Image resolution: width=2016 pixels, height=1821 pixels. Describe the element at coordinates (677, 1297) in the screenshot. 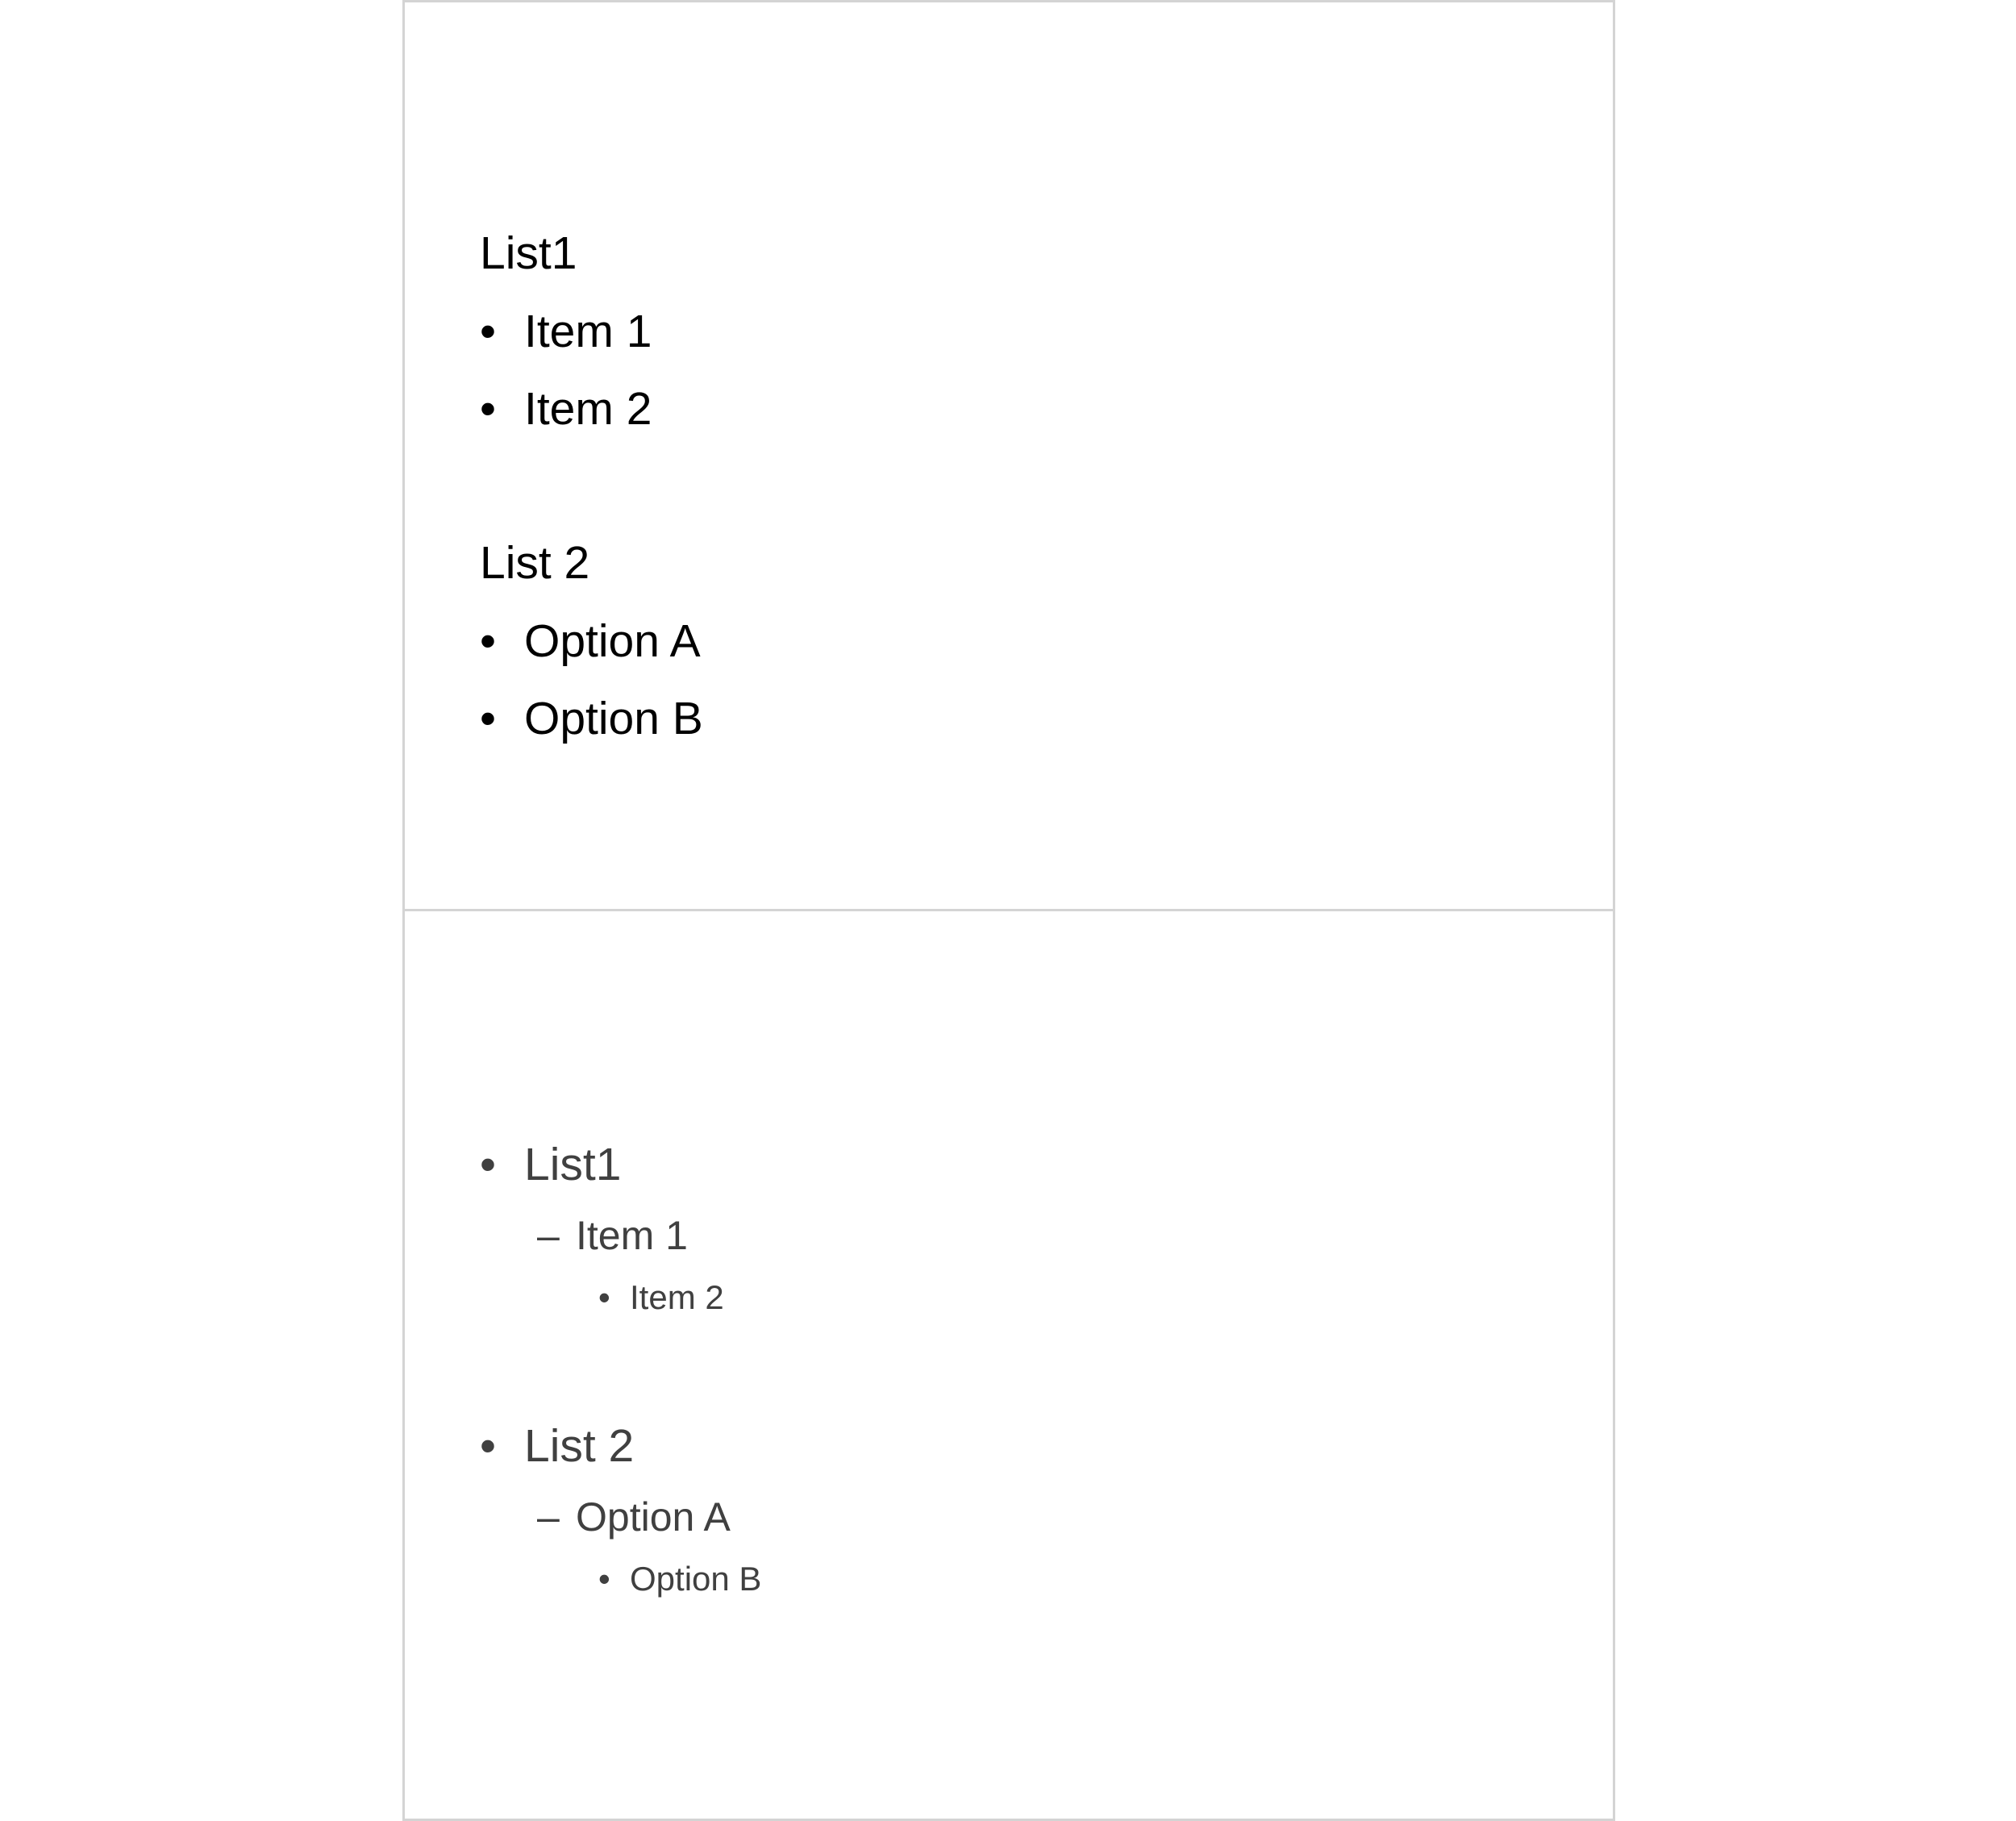

I see `list-item-level-3: Item 2` at that location.